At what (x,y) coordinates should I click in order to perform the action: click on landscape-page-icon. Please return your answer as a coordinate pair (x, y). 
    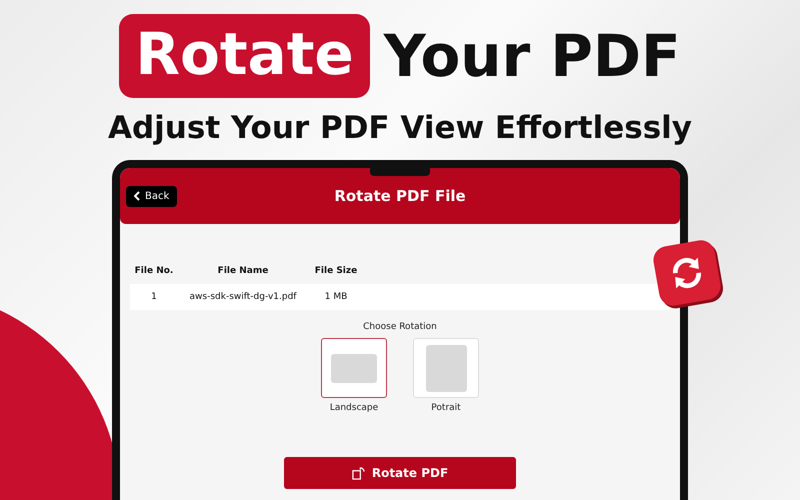
    Looking at the image, I should click on (354, 368).